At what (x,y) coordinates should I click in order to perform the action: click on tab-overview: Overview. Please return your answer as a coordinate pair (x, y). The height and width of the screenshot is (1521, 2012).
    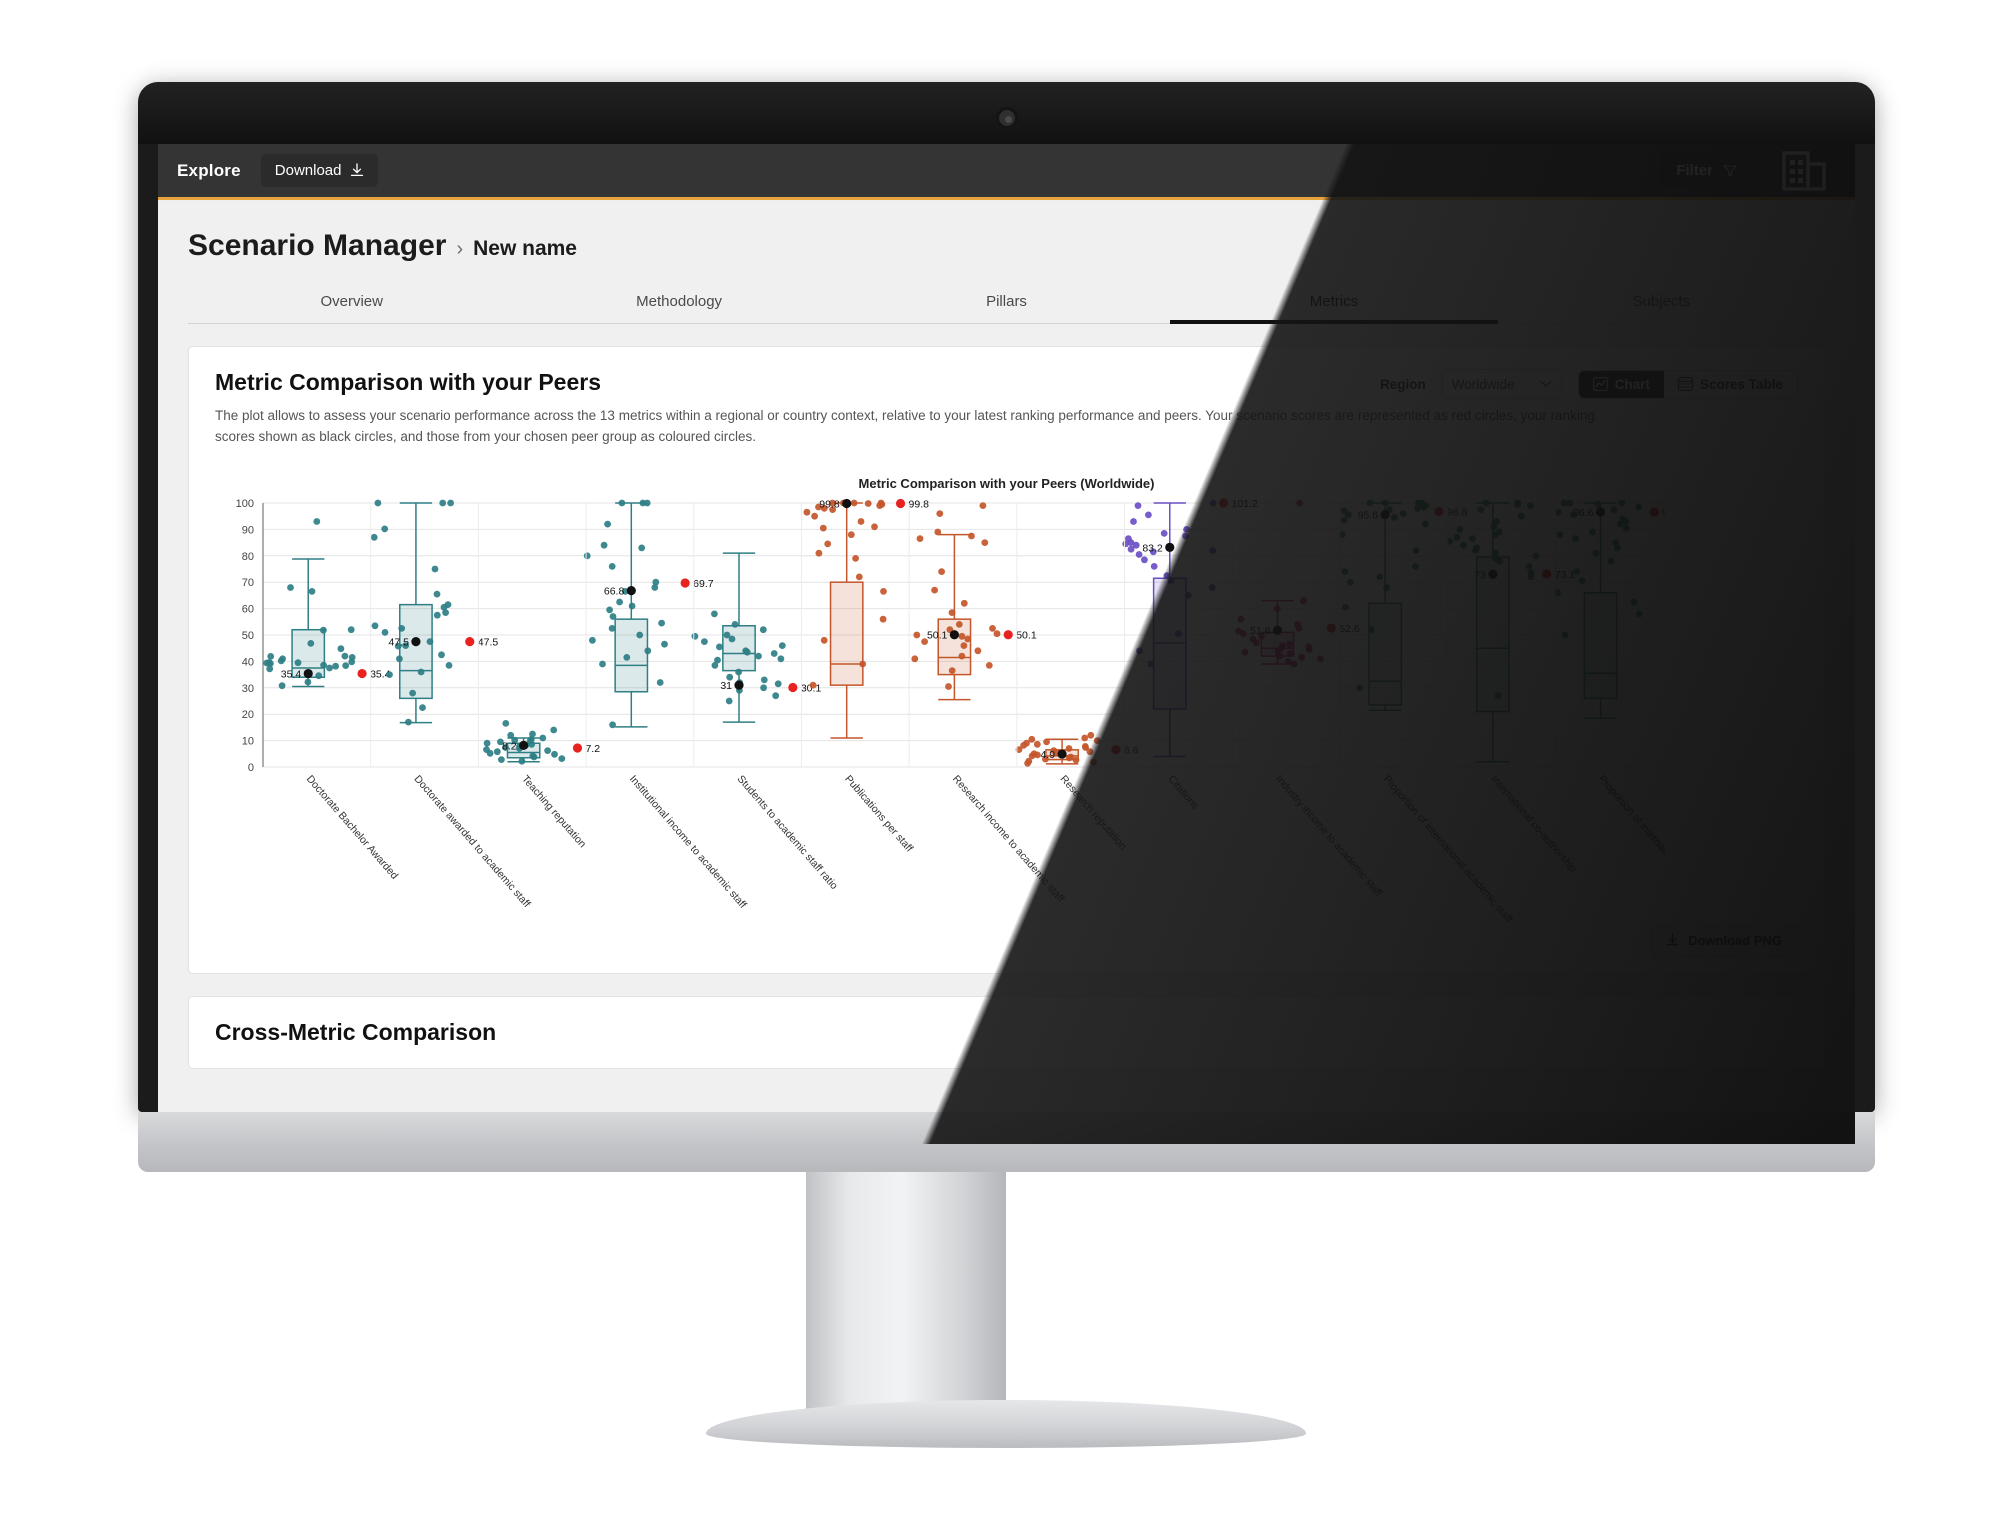
    Looking at the image, I should click on (351, 304).